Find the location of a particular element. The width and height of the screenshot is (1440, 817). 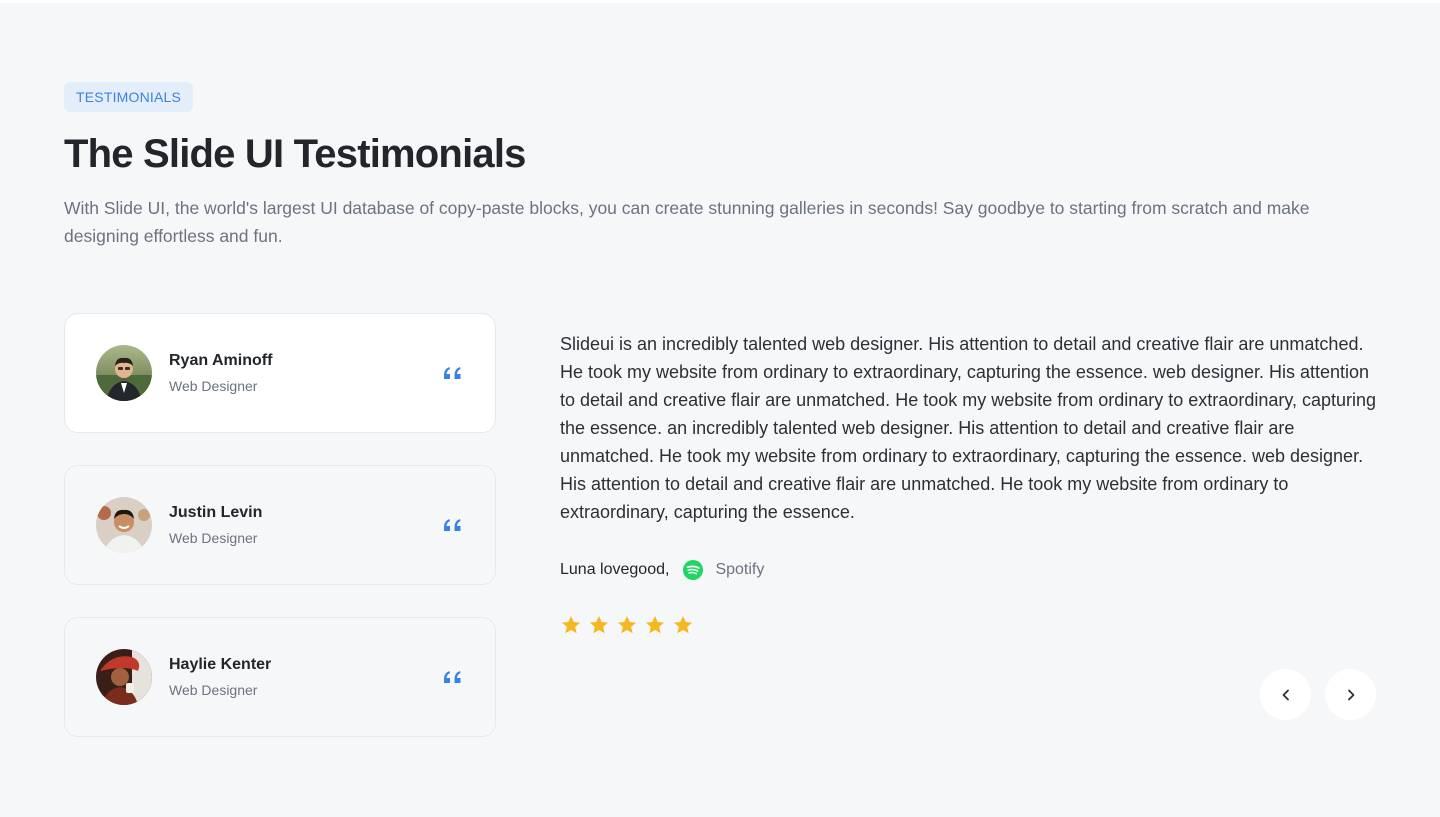

testimonial-card: Haylie Kenter Web Designer is located at coordinates (280, 677).